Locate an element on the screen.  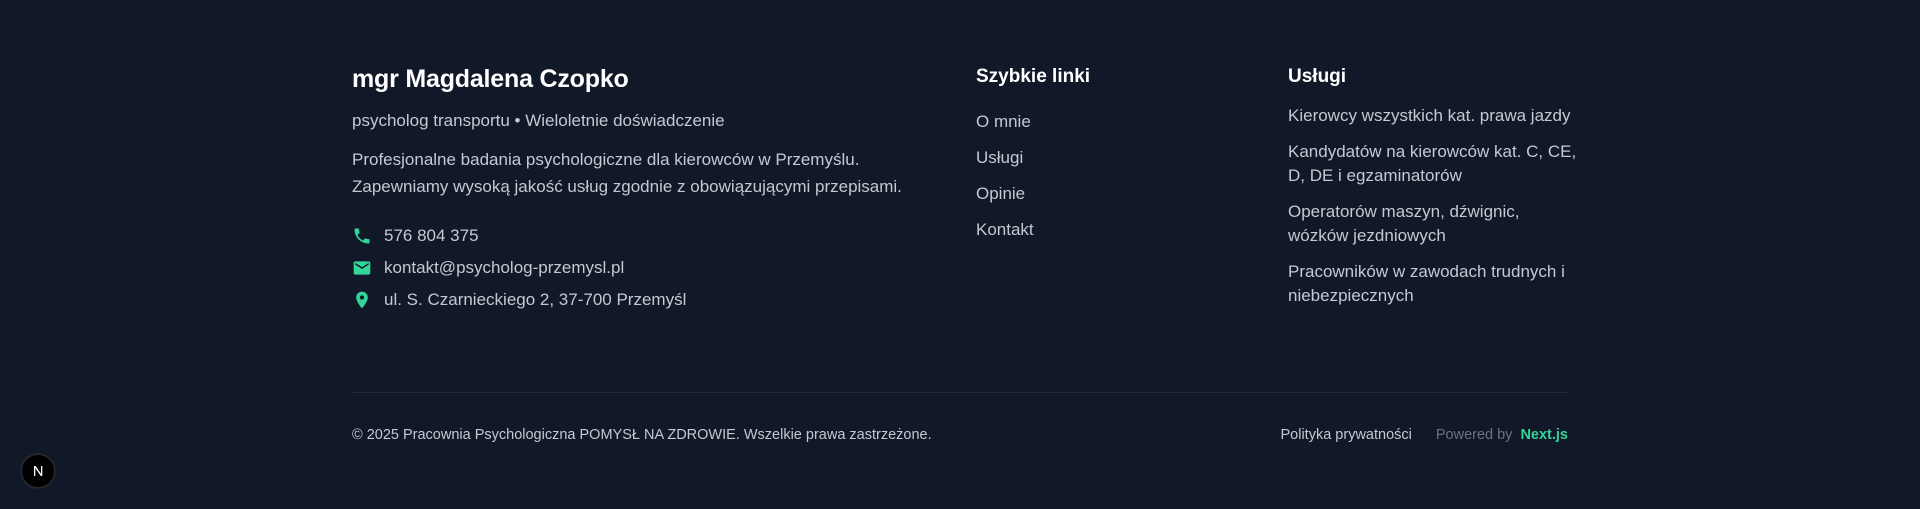
footer-bottom-links: Polityka prywatności Powered by Next.js is located at coordinates (1425, 435).